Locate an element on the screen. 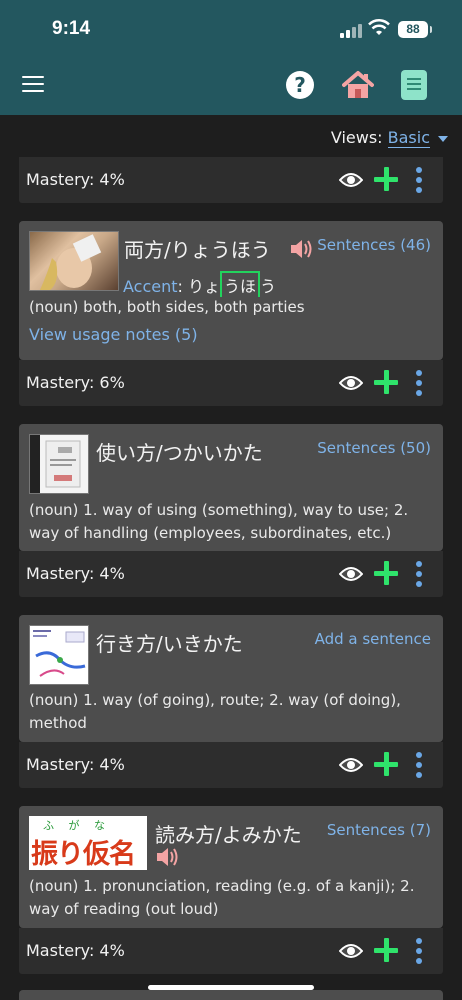  word-thumbnail: ふ が な 振り仮名 is located at coordinates (88, 843).